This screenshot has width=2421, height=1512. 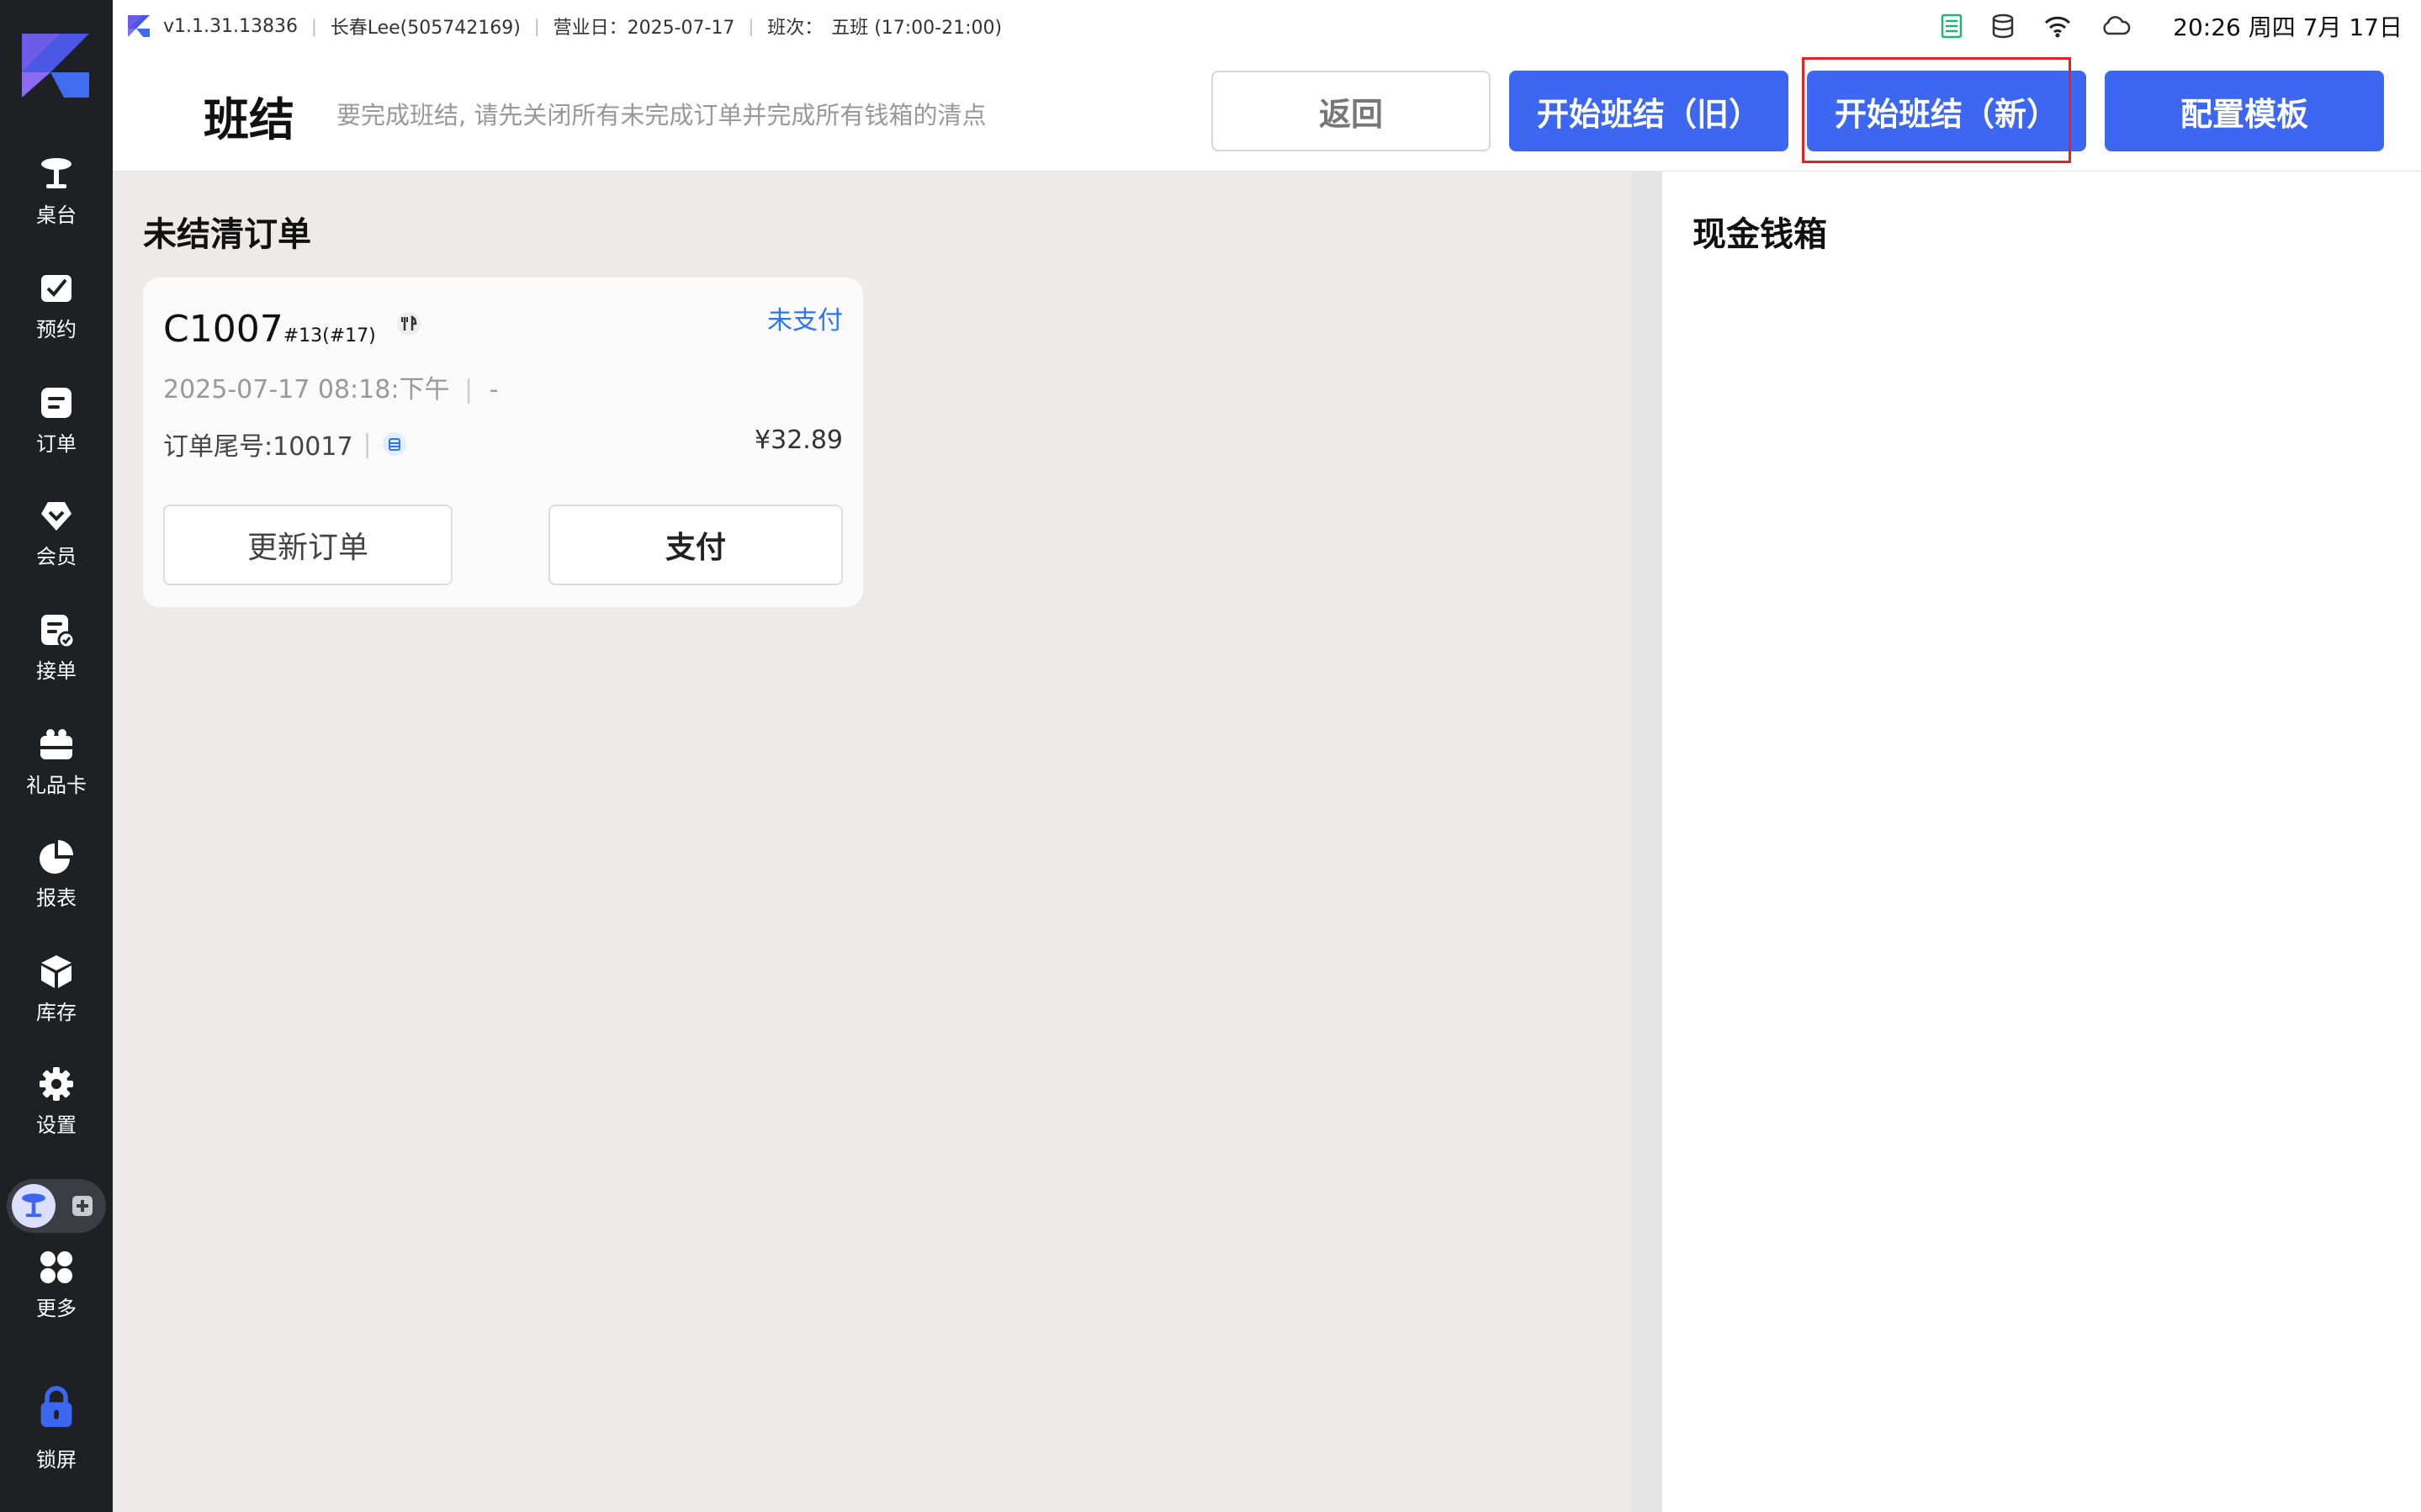 What do you see at coordinates (57, 288) in the screenshot?
I see `reservation-icon` at bounding box center [57, 288].